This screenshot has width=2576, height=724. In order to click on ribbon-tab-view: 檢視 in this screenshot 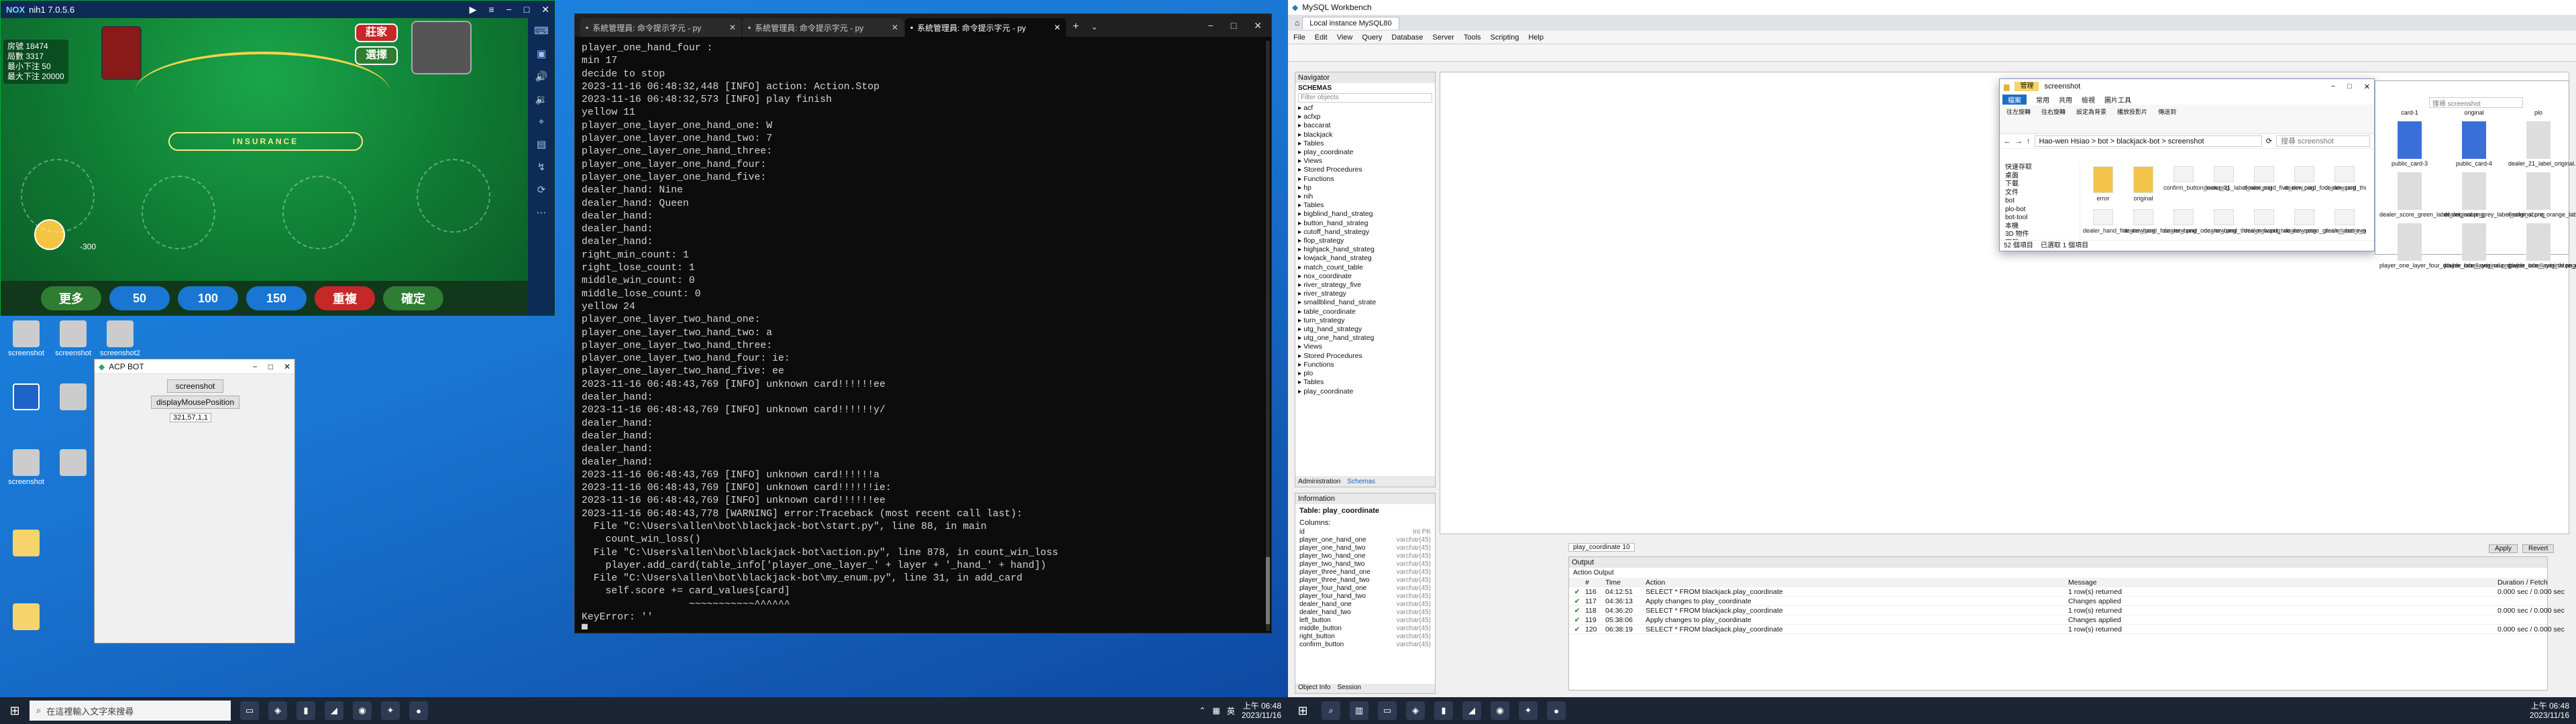, I will do `click(2088, 100)`.